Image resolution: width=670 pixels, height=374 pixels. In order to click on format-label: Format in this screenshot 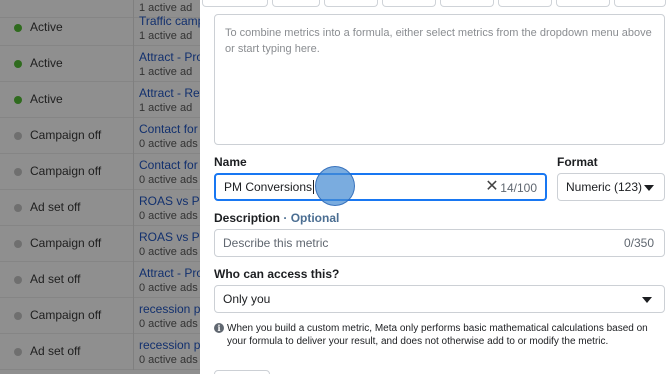, I will do `click(577, 162)`.